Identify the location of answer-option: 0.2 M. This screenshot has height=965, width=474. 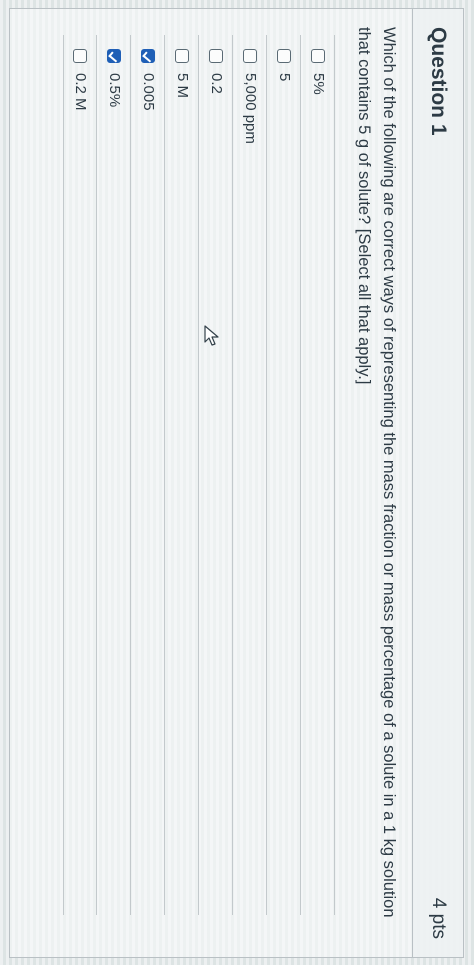
(80, 475).